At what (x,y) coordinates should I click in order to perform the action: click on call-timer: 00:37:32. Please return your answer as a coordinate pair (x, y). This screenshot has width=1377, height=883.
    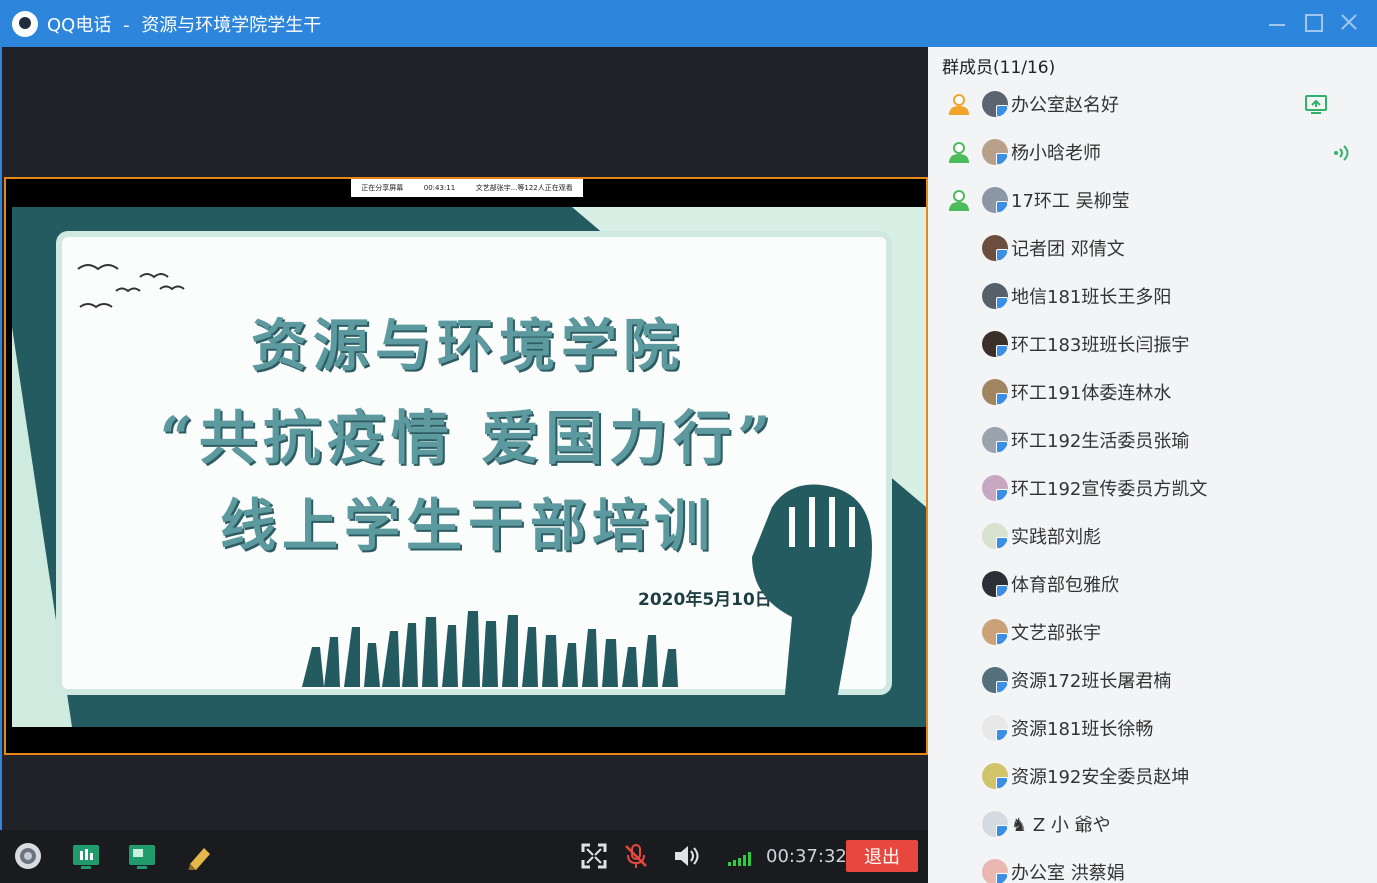
    Looking at the image, I should click on (806, 856).